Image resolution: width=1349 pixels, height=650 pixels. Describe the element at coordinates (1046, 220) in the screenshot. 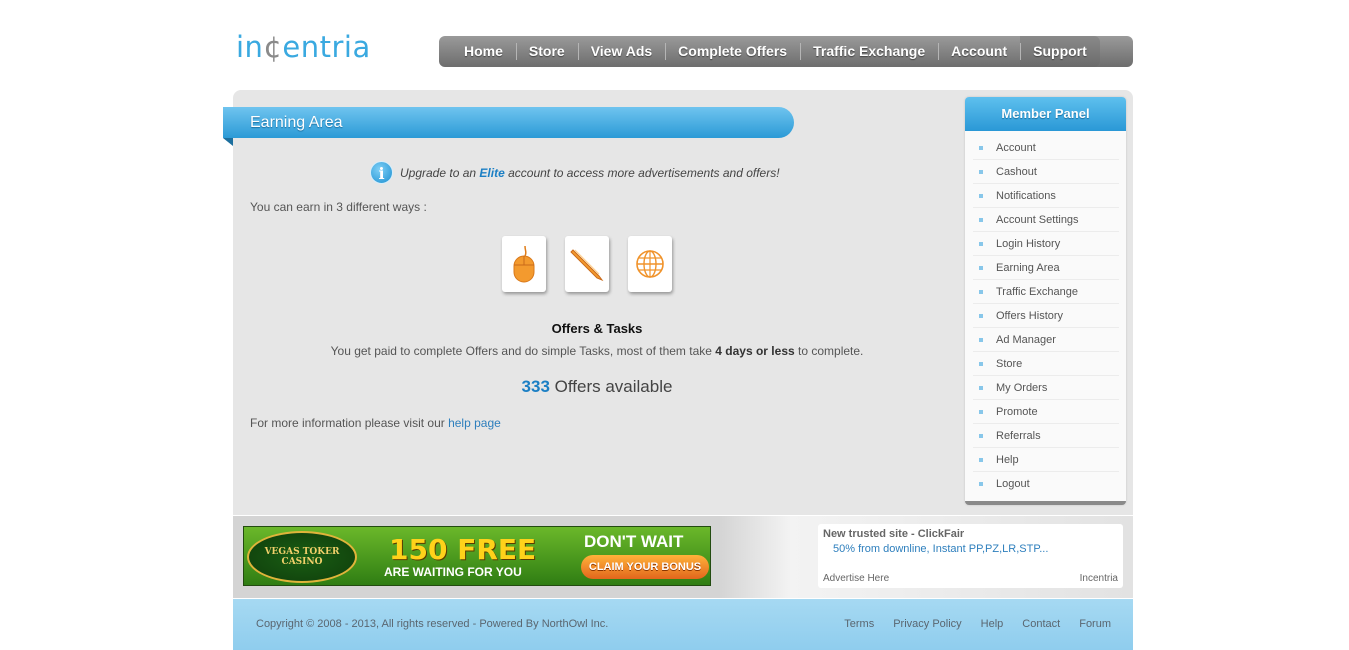

I see `panel-item-account-settings: Account Settings` at that location.